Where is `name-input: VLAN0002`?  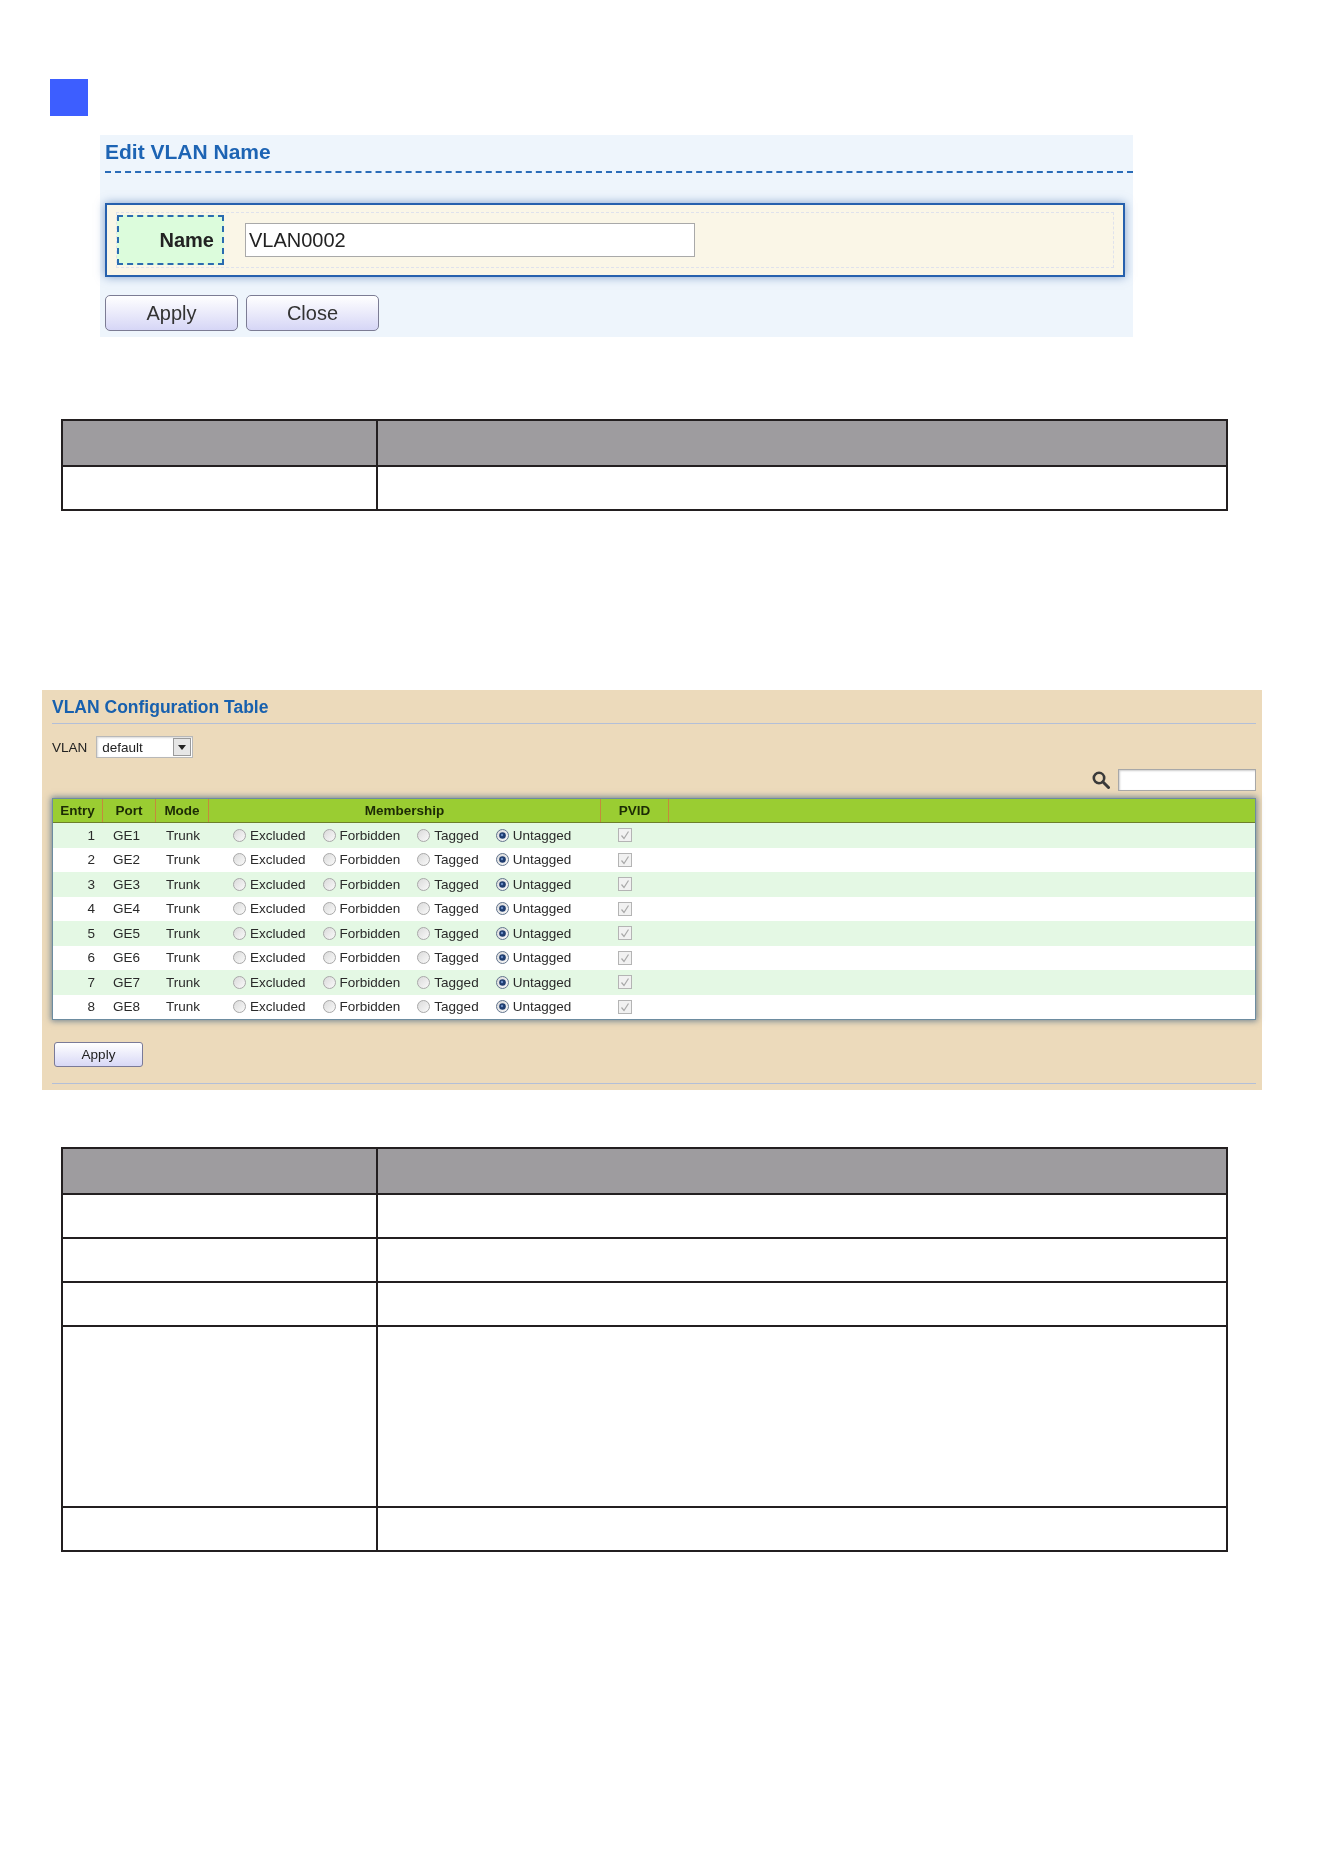 name-input: VLAN0002 is located at coordinates (470, 240).